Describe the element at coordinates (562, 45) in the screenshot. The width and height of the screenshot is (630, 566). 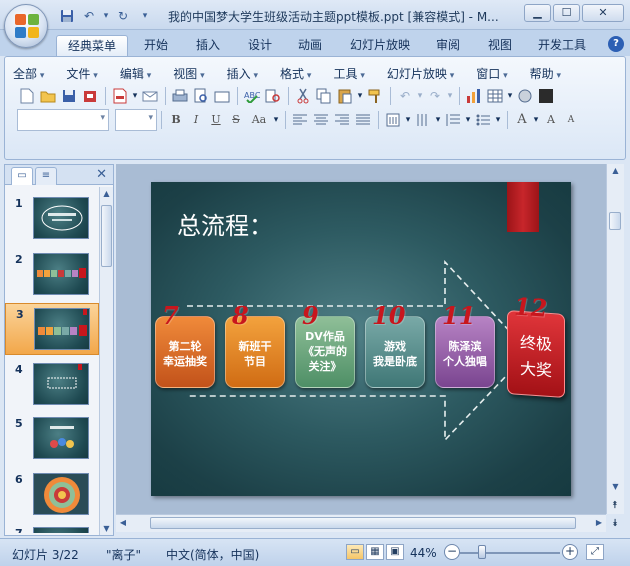
I see `tab-developer: 开发工具` at that location.